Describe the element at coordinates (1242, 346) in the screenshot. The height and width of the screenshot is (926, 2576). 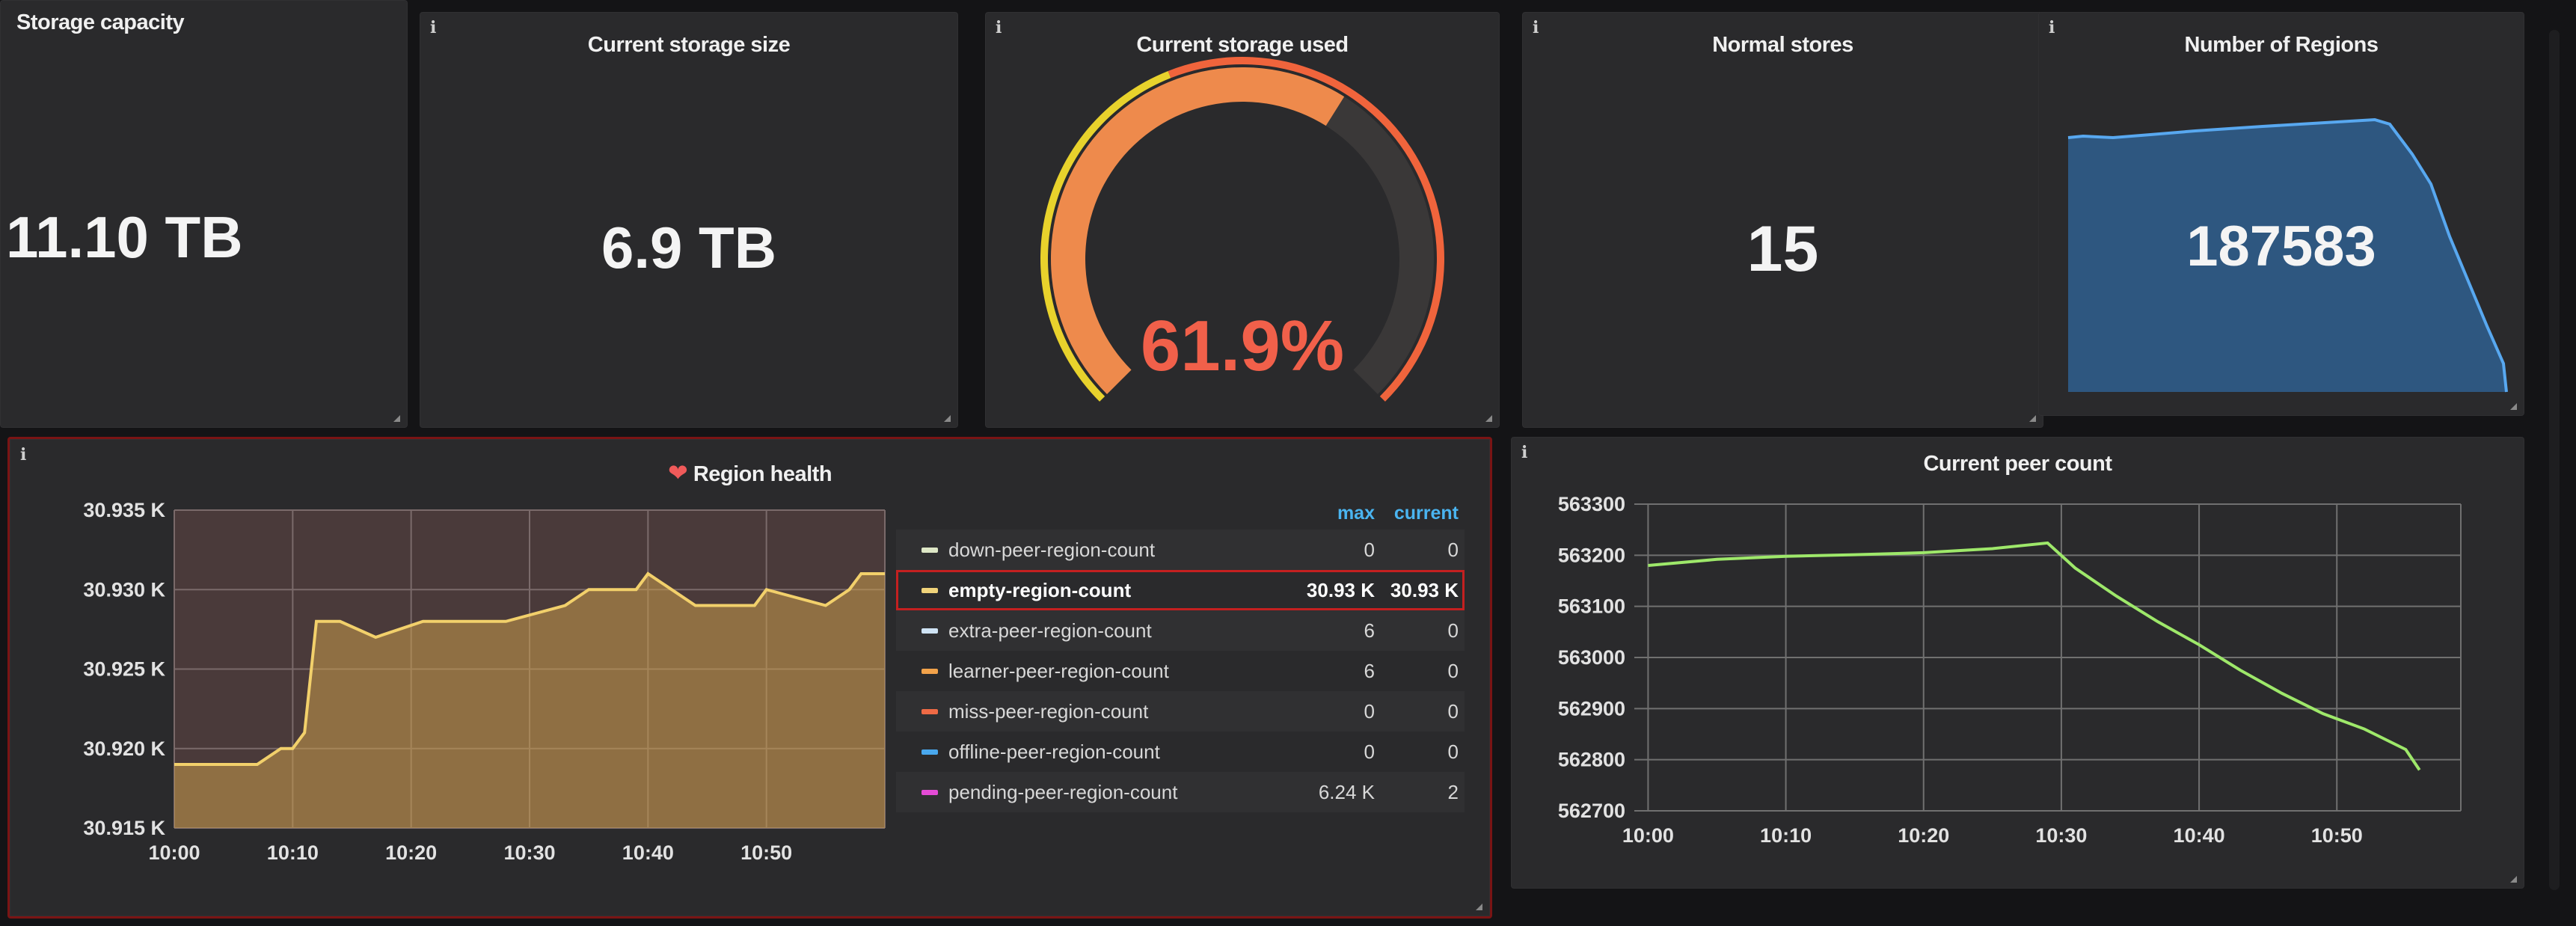
I see `storage-used-value: 61.9%` at that location.